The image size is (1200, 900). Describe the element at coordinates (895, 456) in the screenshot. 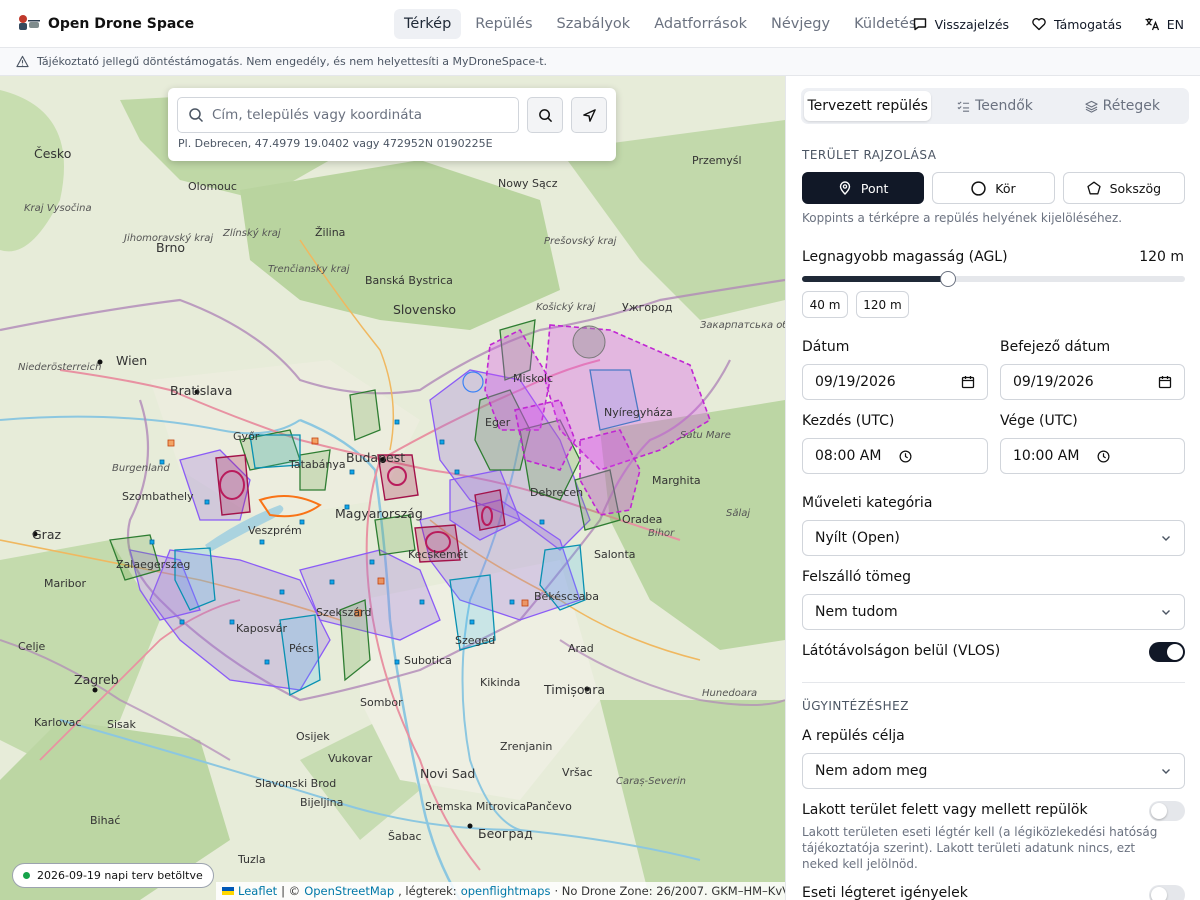

I see `start-time-field: 08:00 AM` at that location.